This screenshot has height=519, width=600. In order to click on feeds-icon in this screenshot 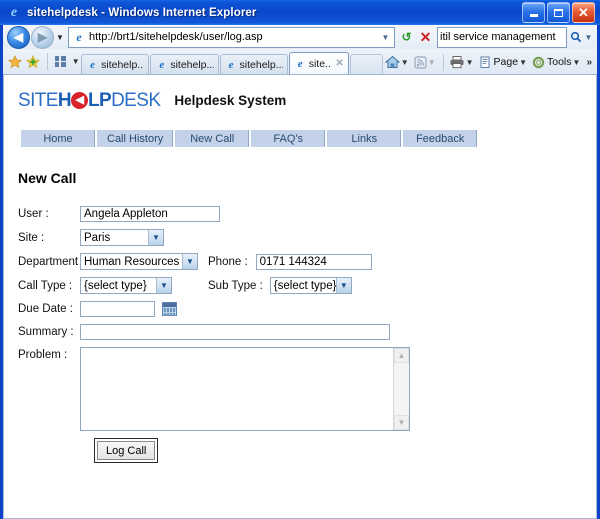, I will do `click(420, 62)`.